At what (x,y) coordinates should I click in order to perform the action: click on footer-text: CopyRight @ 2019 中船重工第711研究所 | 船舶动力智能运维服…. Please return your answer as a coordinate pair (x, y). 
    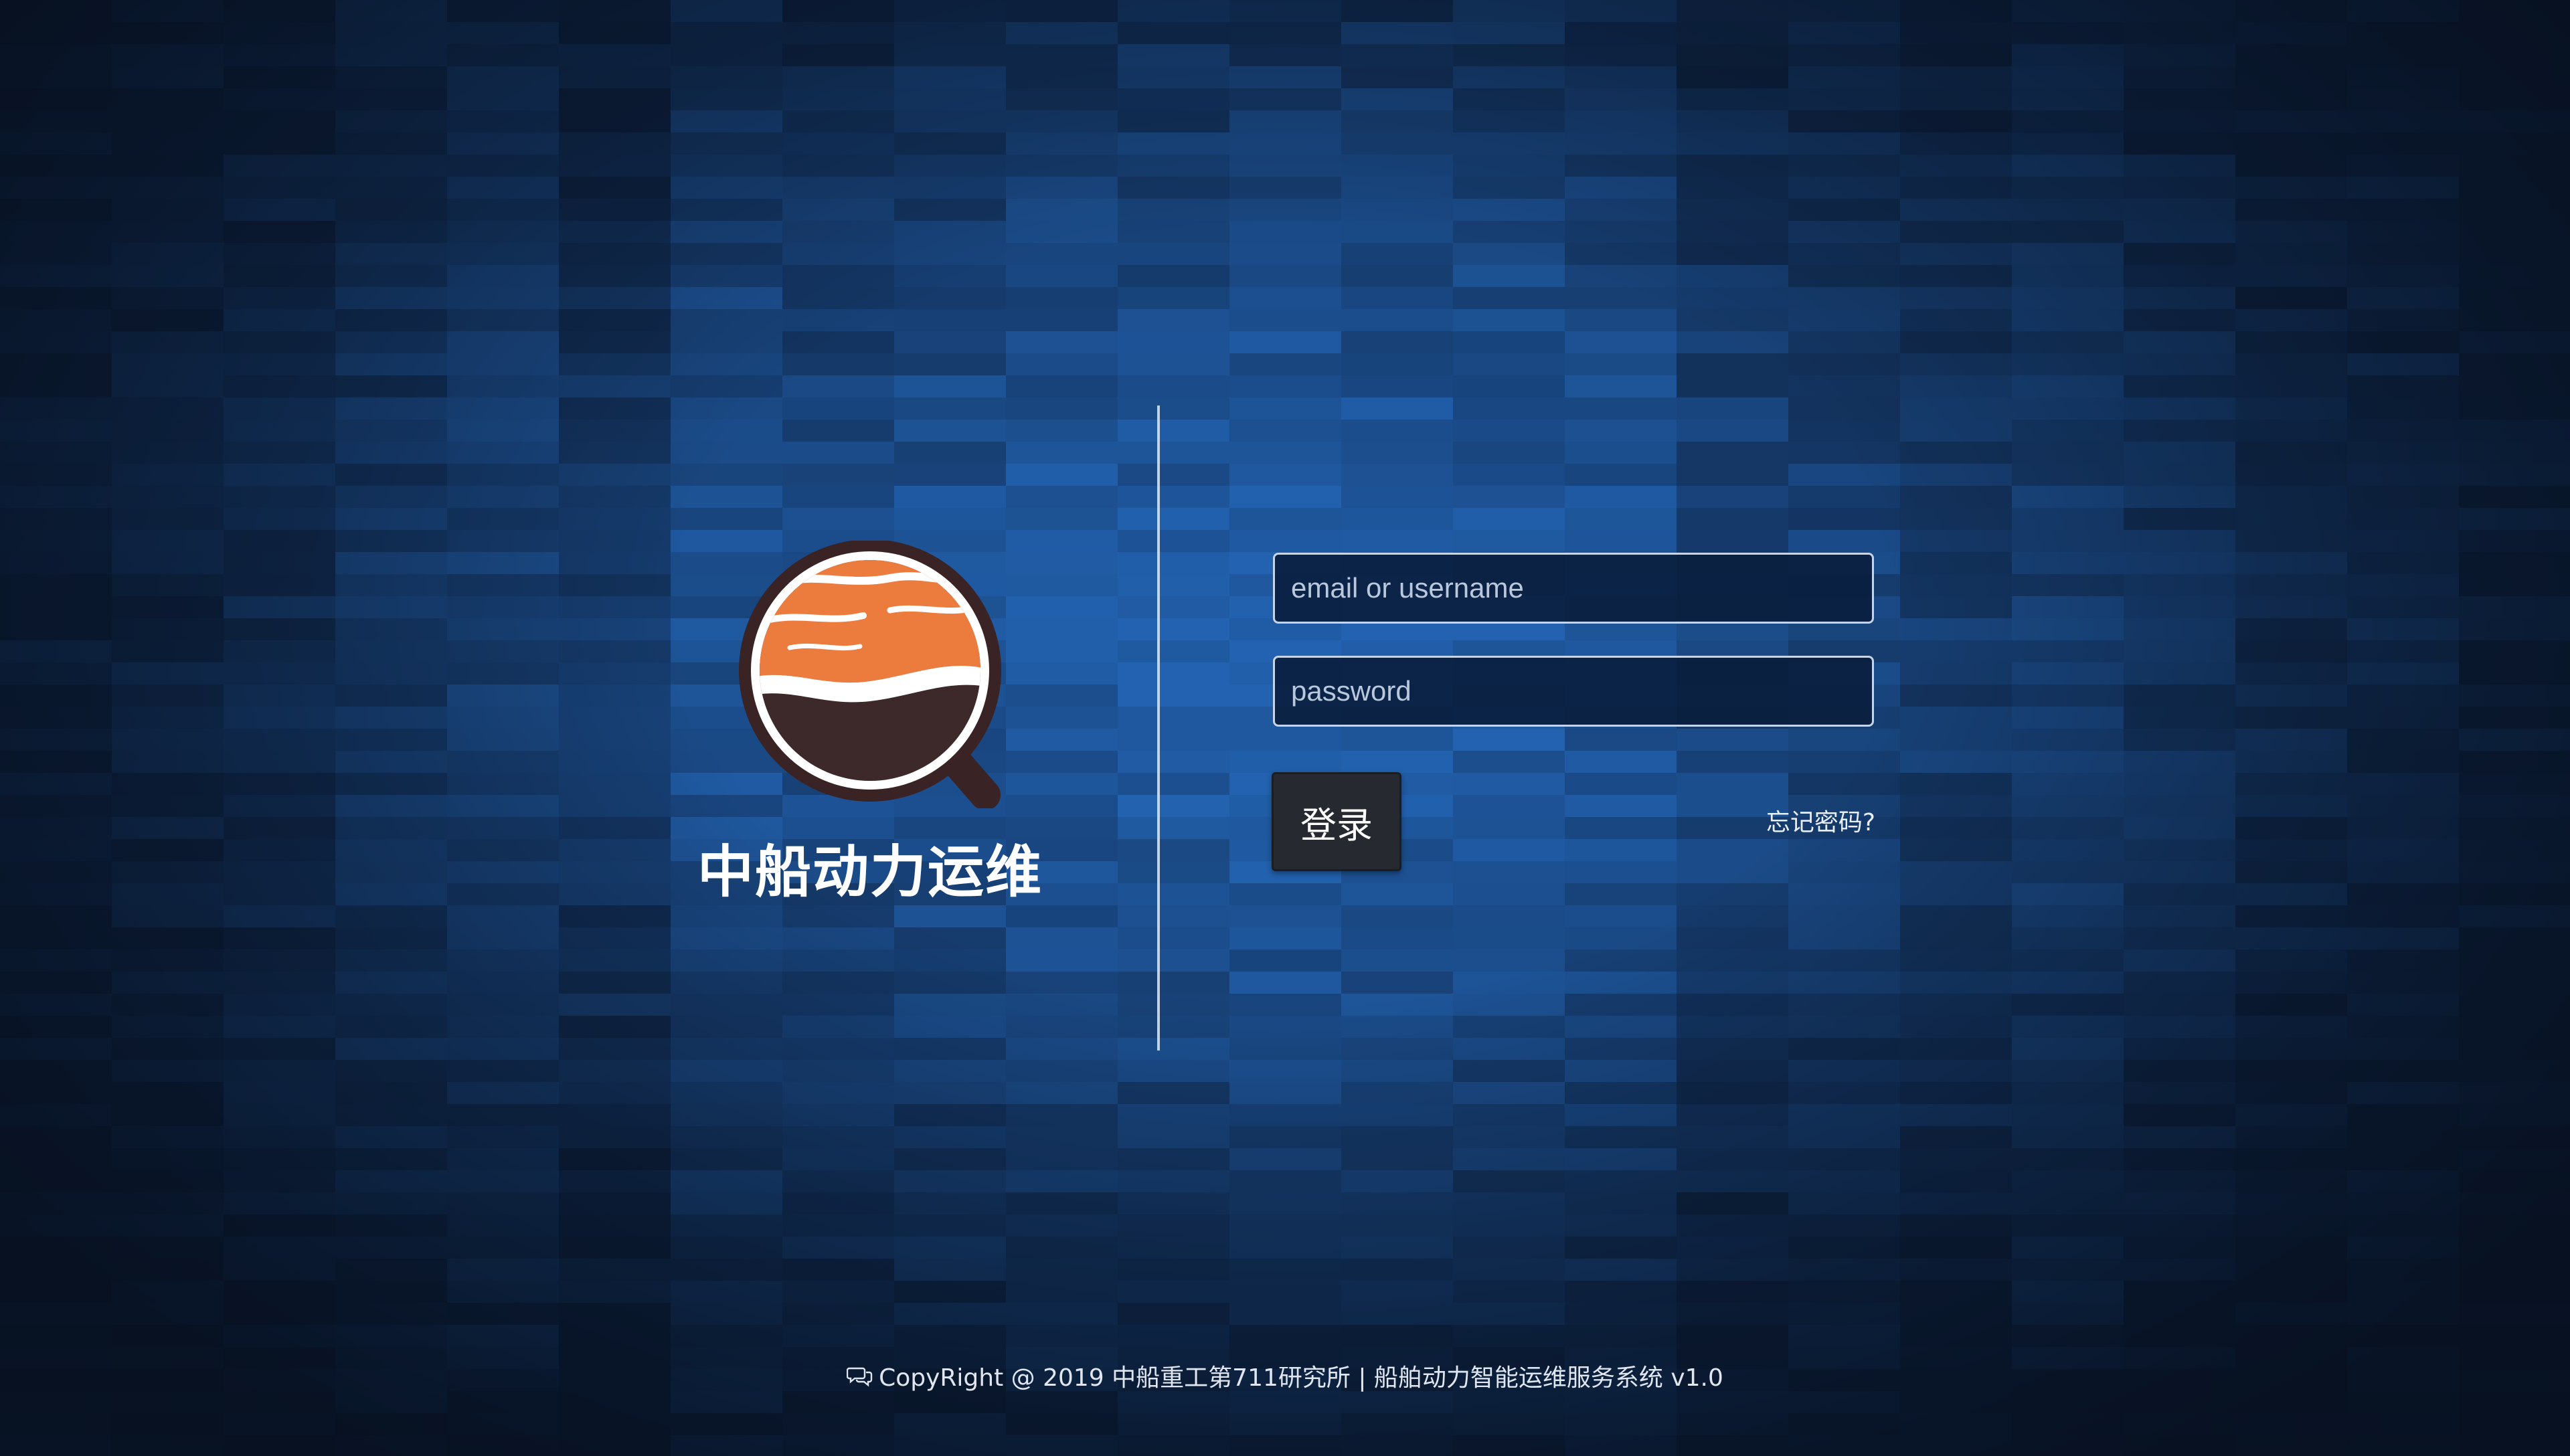
    Looking at the image, I should click on (1301, 1378).